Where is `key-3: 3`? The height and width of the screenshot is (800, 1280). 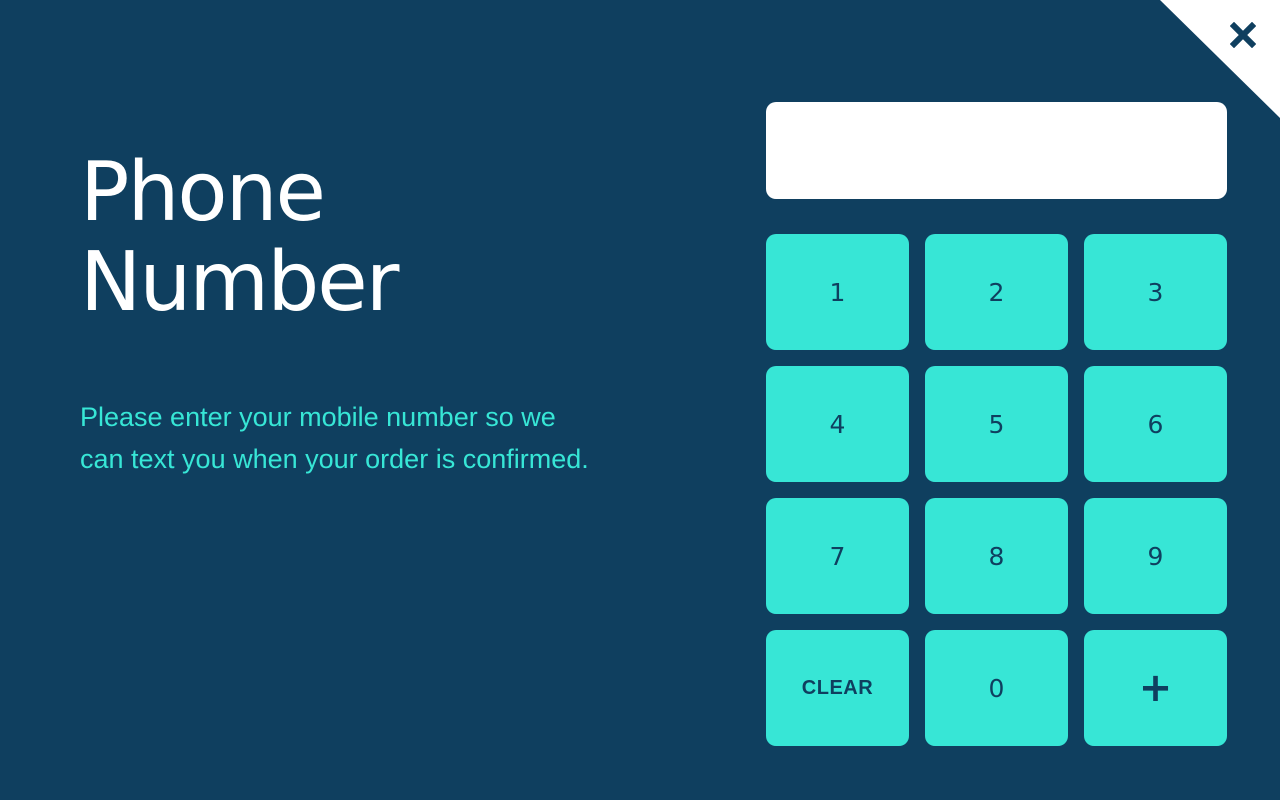
key-3: 3 is located at coordinates (1155, 292).